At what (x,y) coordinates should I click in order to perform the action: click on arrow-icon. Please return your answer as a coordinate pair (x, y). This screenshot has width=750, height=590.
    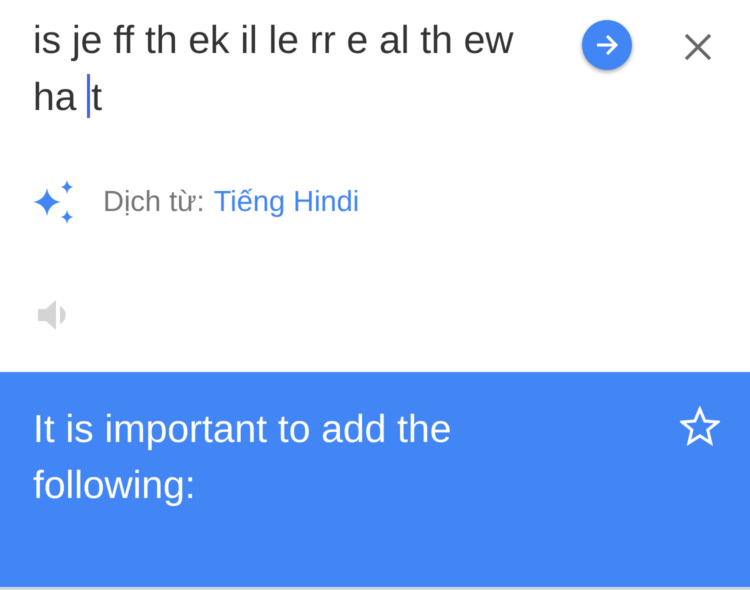
    Looking at the image, I should click on (607, 45).